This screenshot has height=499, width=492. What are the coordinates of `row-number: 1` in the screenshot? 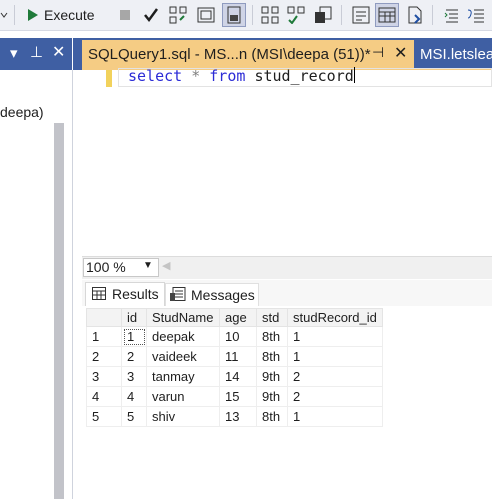 It's located at (104, 336).